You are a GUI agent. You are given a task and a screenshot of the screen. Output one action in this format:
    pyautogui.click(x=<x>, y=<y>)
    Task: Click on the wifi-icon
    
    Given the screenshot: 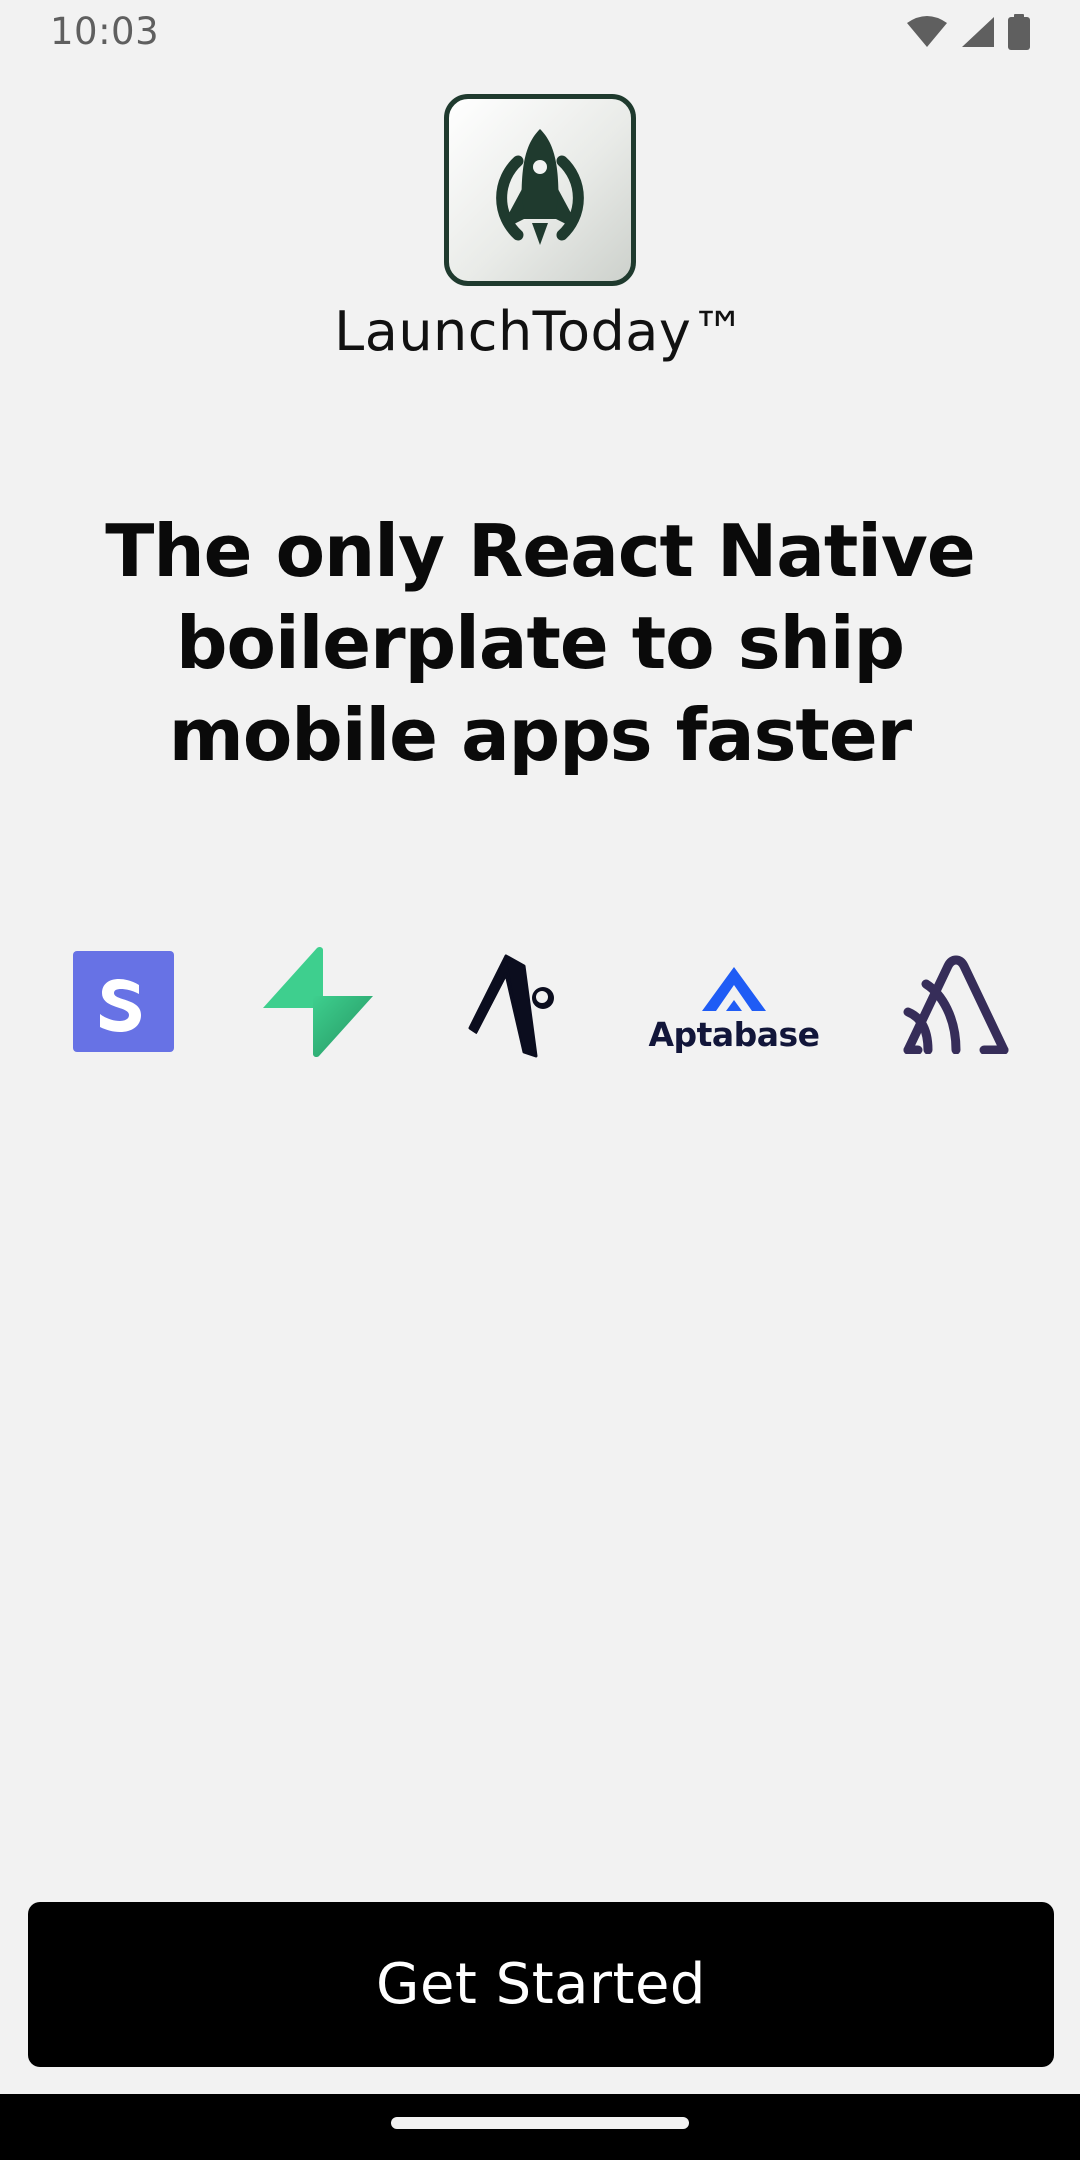 What is the action you would take?
    pyautogui.click(x=927, y=34)
    